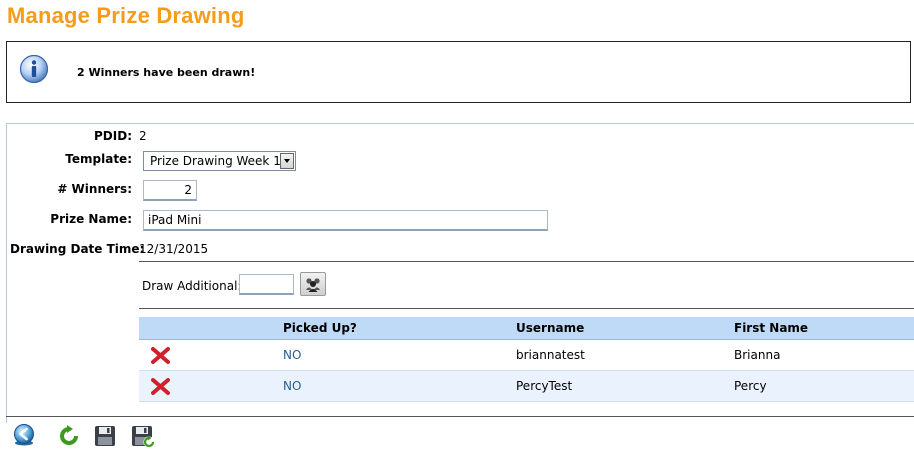 The height and width of the screenshot is (454, 914). I want to click on pdid-value: 2, so click(143, 136).